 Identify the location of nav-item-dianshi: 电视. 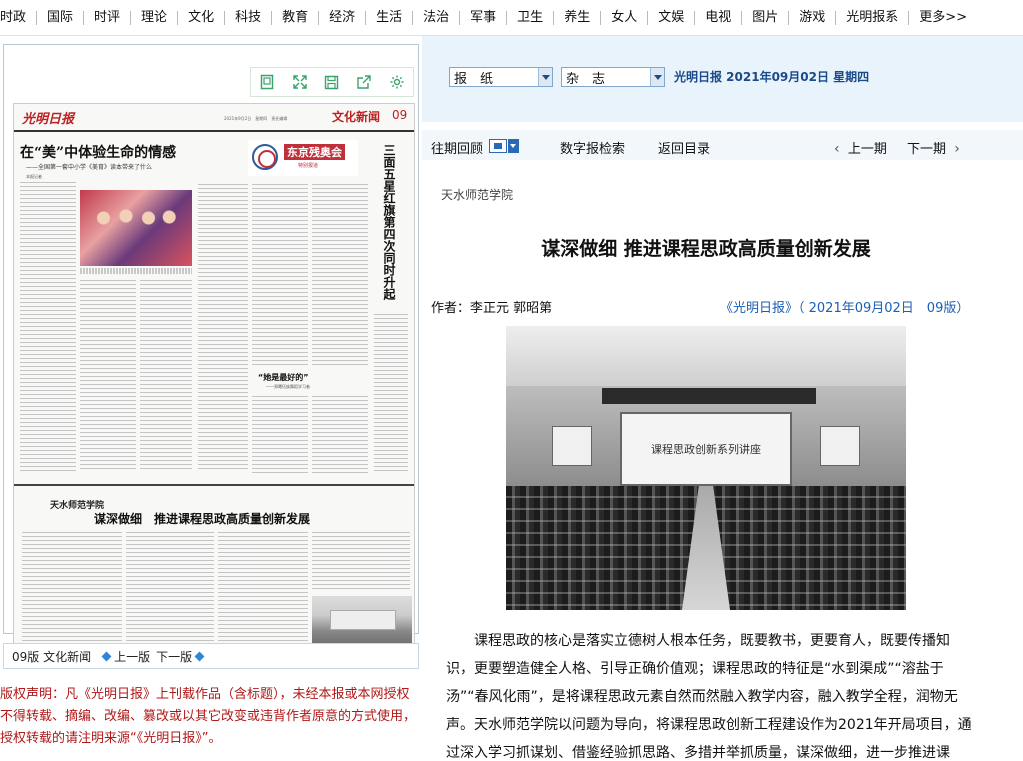
(719, 17).